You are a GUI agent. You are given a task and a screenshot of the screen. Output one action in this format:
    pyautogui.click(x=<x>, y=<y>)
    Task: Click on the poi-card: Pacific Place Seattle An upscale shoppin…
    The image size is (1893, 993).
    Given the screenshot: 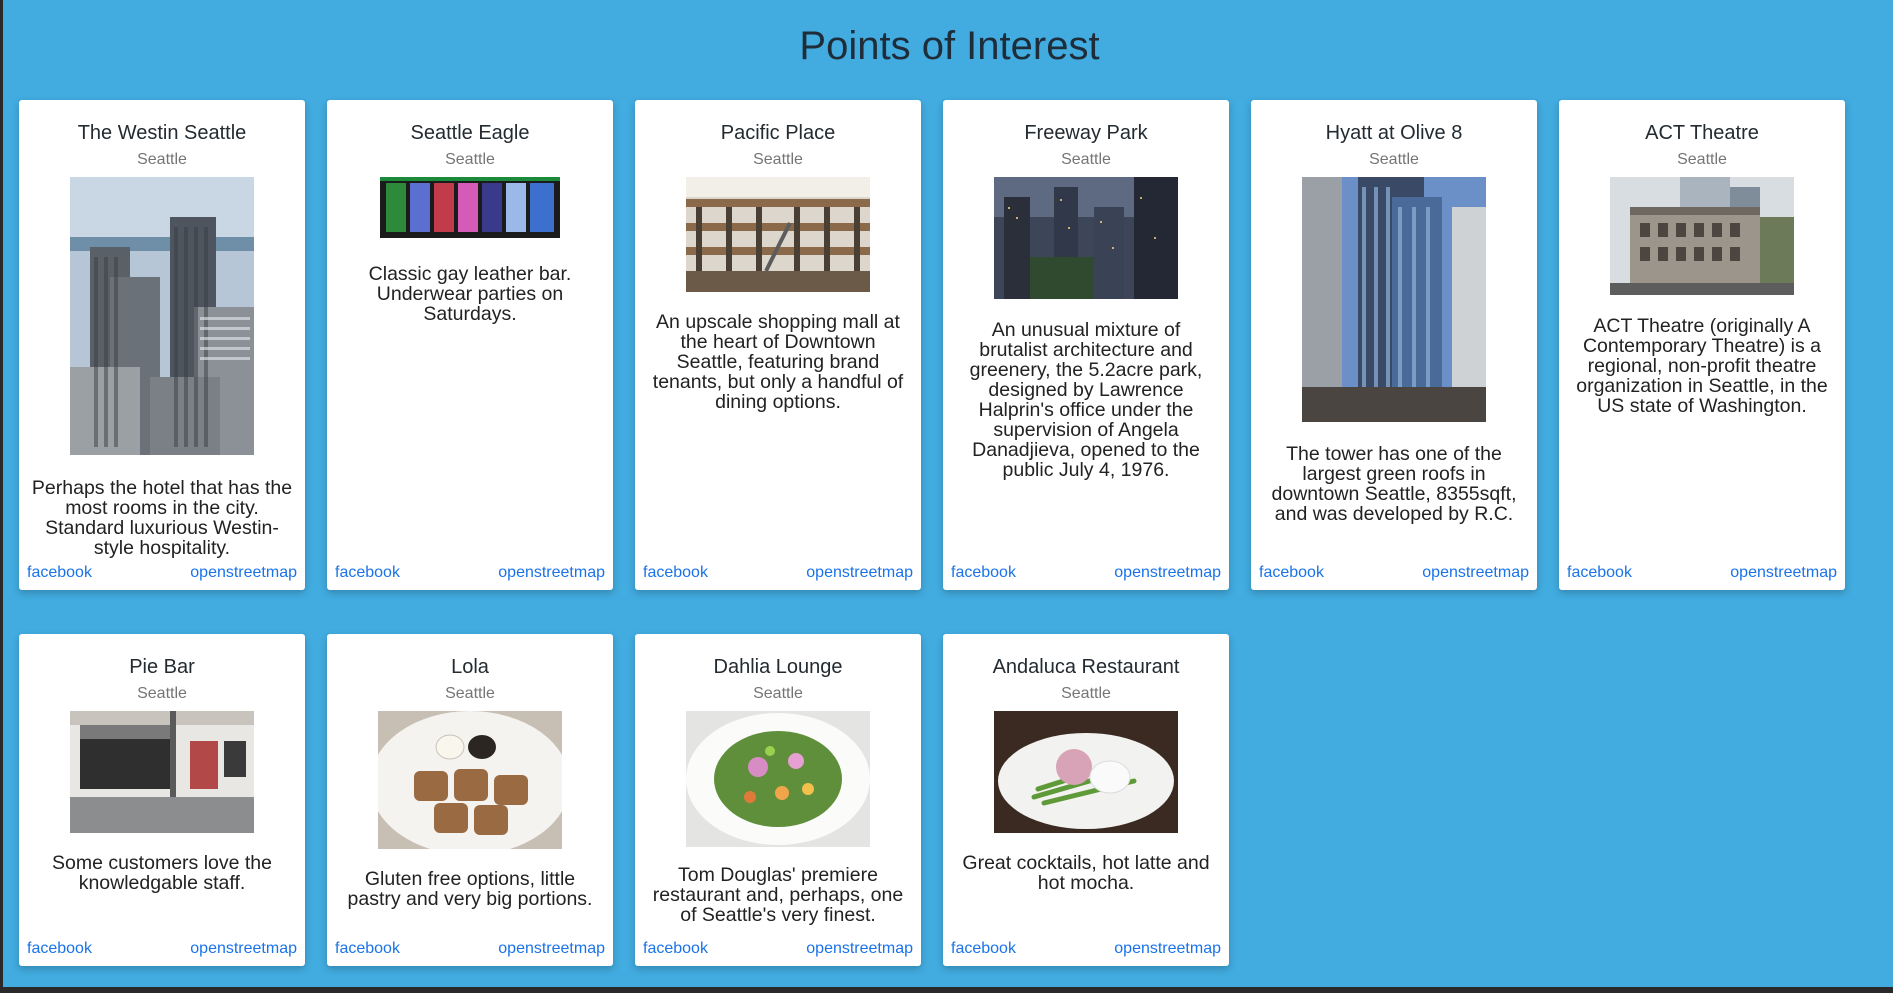 What is the action you would take?
    pyautogui.click(x=778, y=345)
    